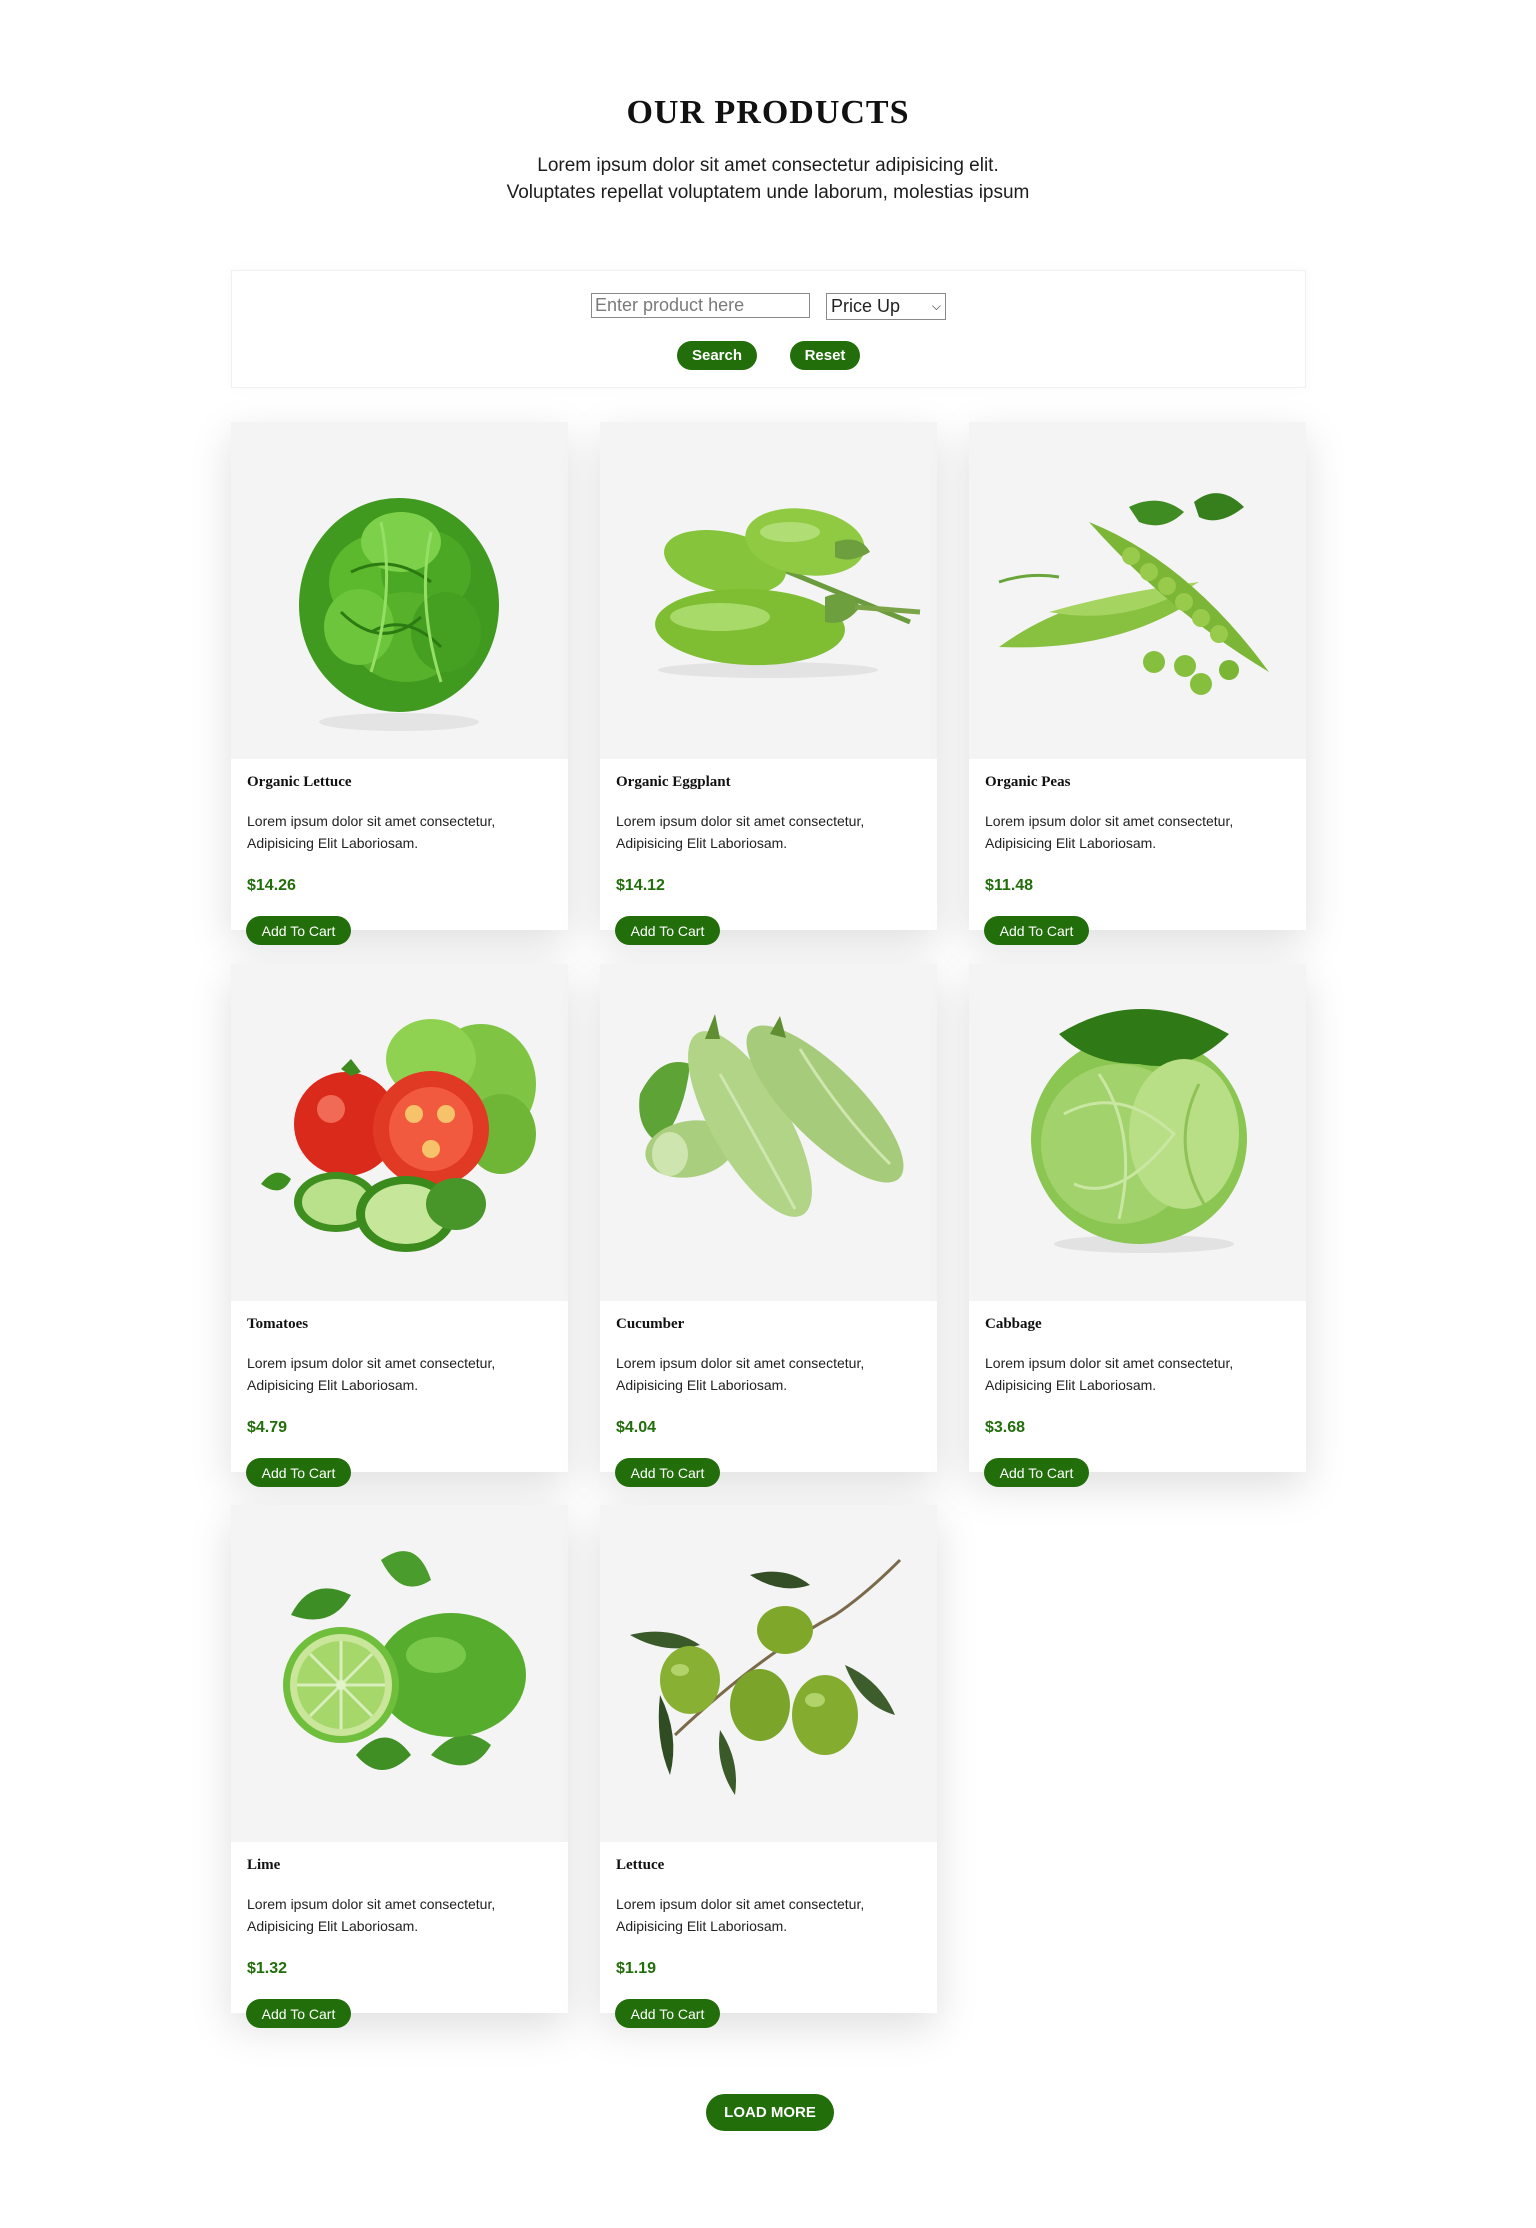  I want to click on product-image-tomatoes-cucumber, so click(399, 1132).